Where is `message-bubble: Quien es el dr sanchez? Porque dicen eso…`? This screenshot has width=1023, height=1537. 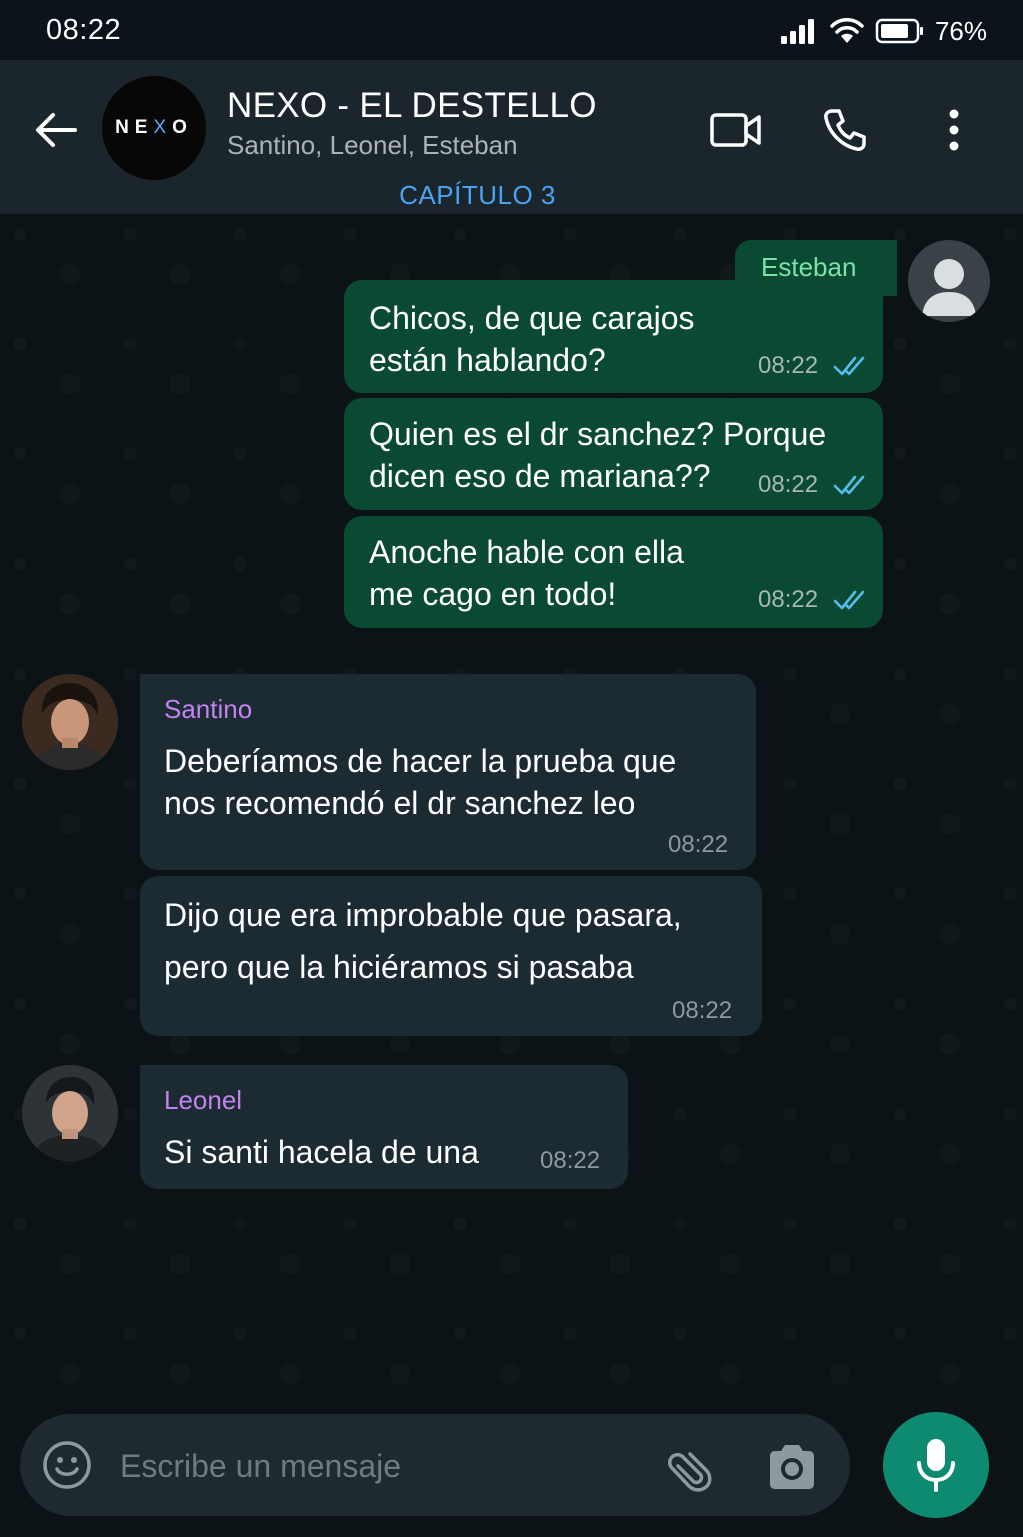
message-bubble: Quien es el dr sanchez? Porque dicen eso… is located at coordinates (613, 454).